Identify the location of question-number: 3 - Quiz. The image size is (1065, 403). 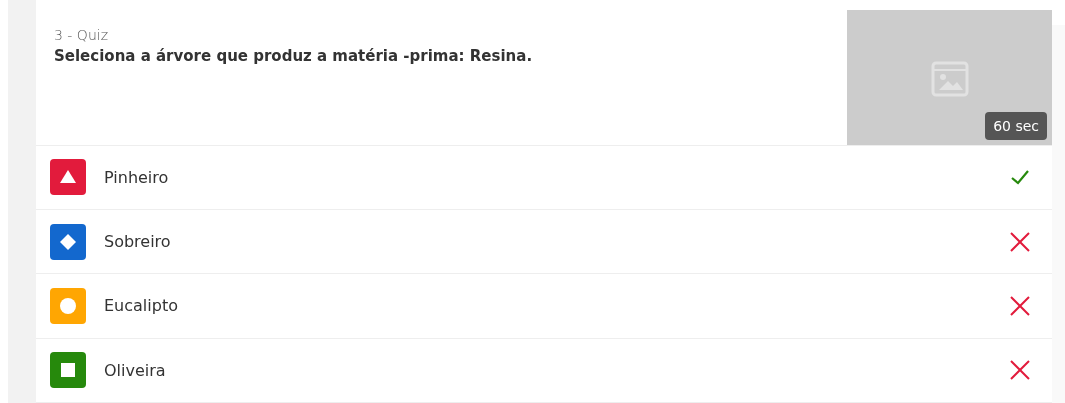
(81, 35).